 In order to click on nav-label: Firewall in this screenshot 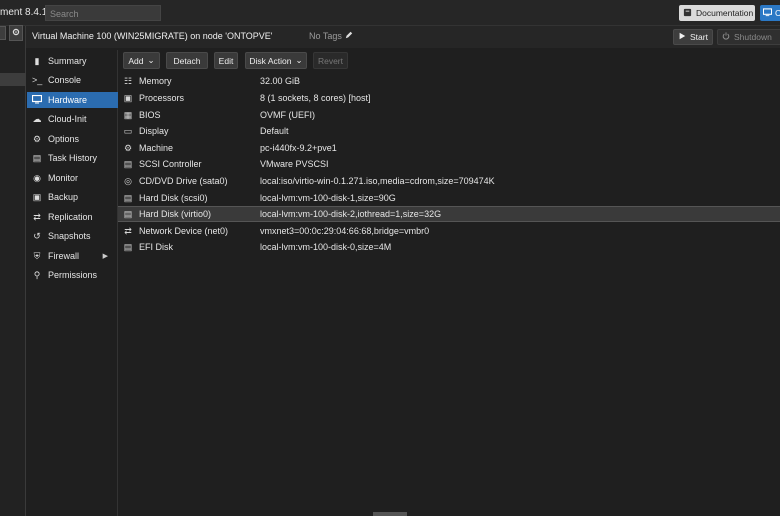, I will do `click(64, 256)`.